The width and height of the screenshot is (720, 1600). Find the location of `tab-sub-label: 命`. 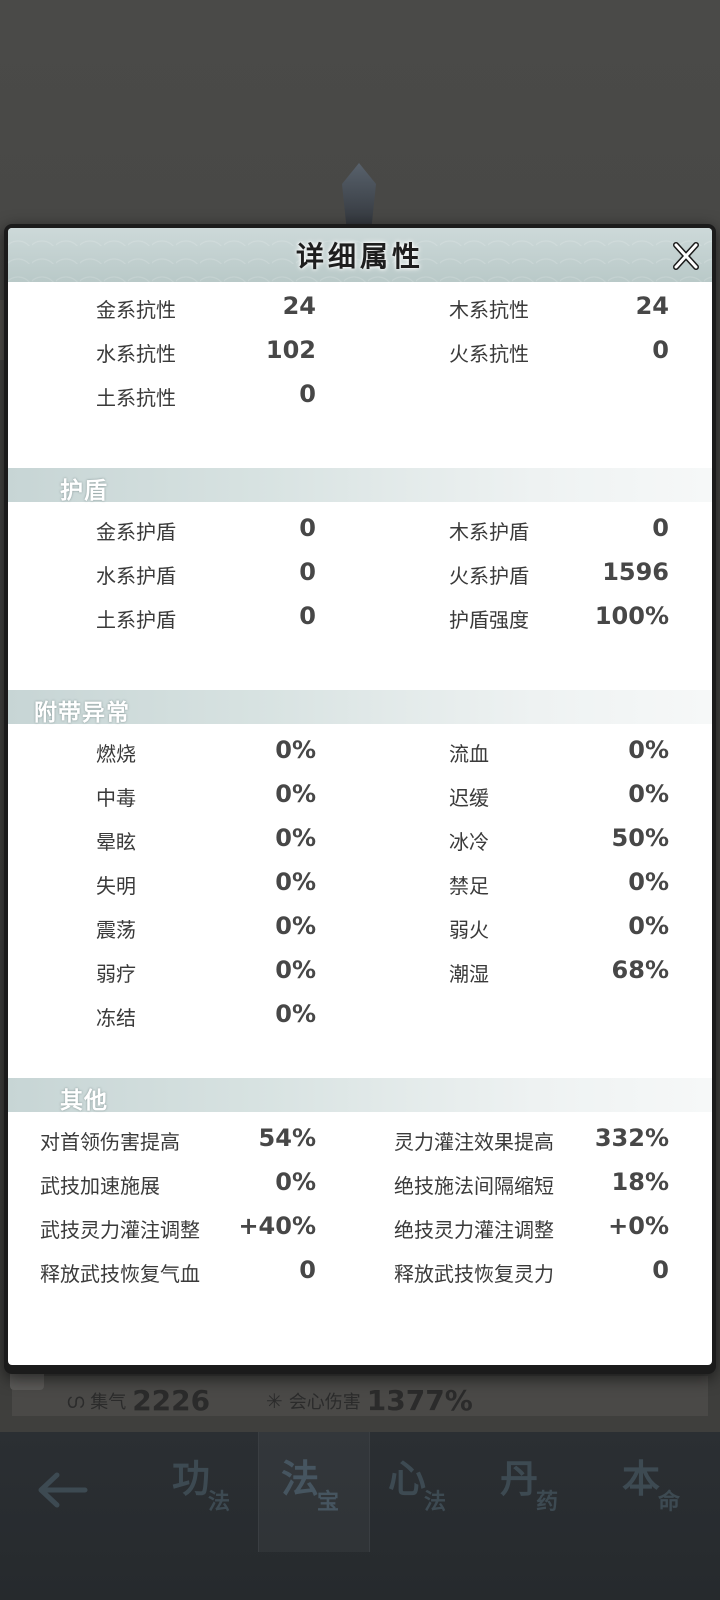

tab-sub-label: 命 is located at coordinates (669, 1502).